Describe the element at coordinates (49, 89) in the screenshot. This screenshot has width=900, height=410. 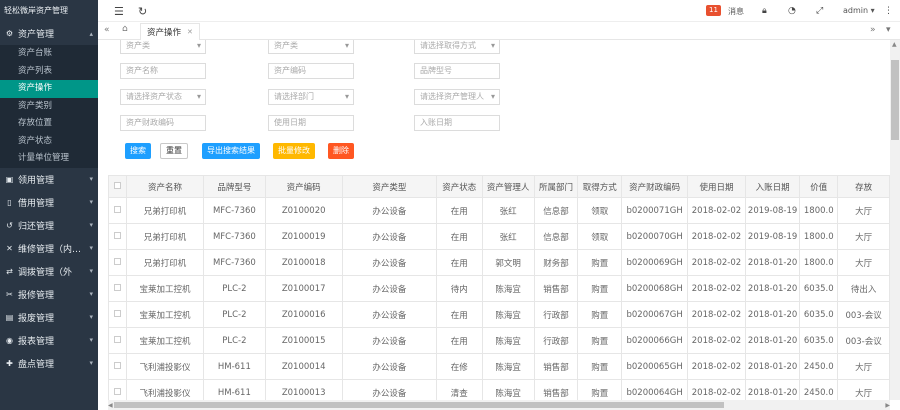
I see `sidebar-item: 资产操作` at that location.